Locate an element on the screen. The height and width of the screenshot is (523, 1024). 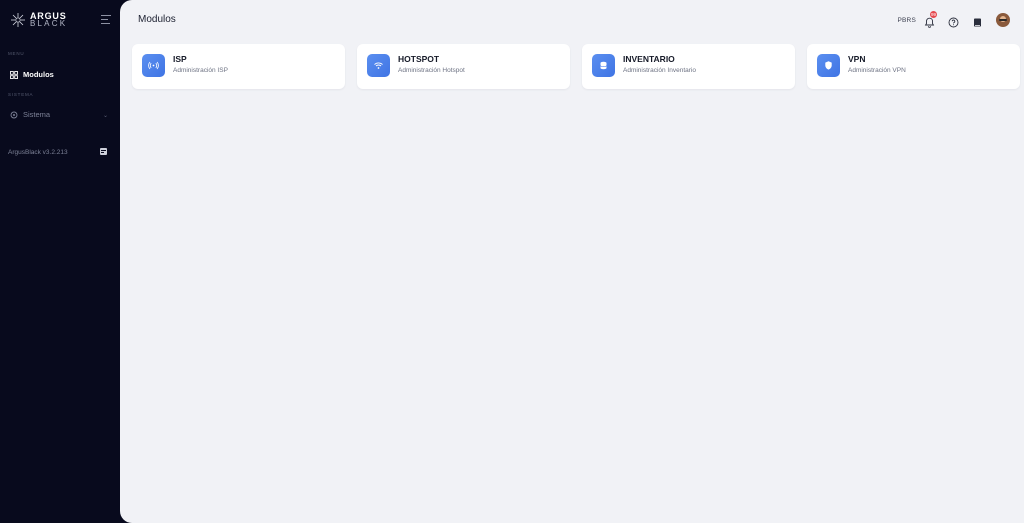
shield-icon is located at coordinates (828, 65).